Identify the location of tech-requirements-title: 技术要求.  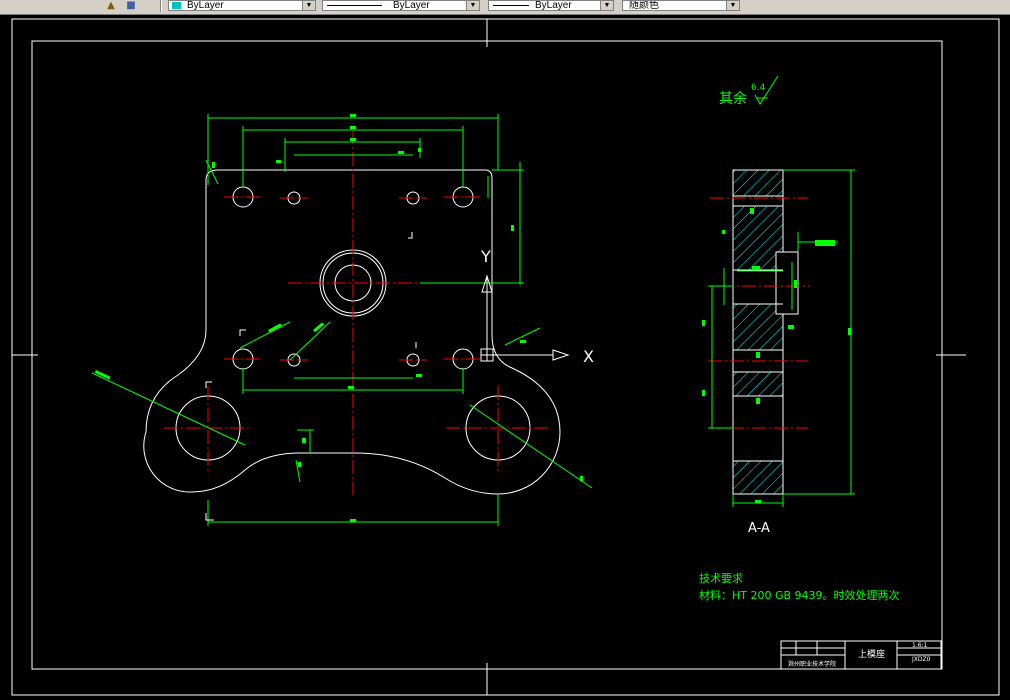
(721, 578).